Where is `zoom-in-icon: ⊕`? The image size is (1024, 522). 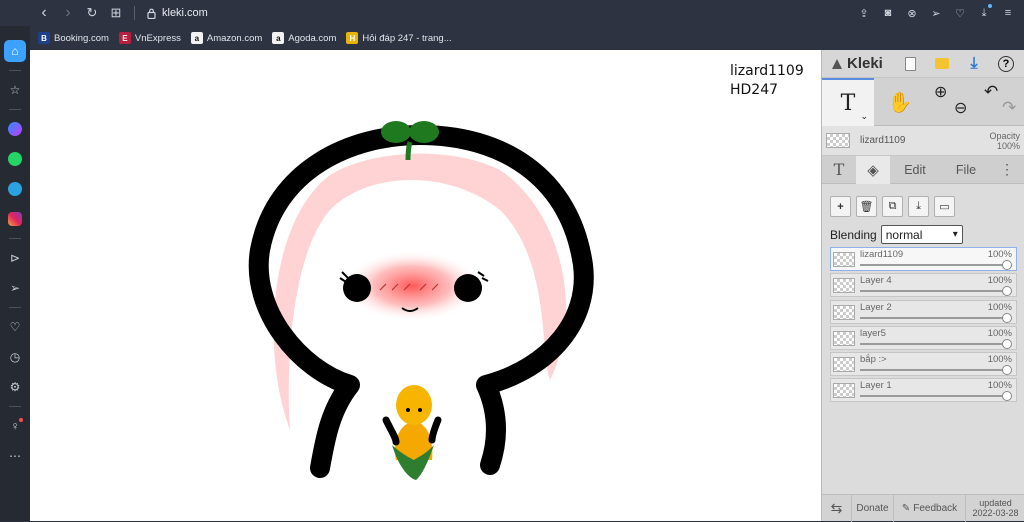 zoom-in-icon: ⊕ is located at coordinates (940, 92).